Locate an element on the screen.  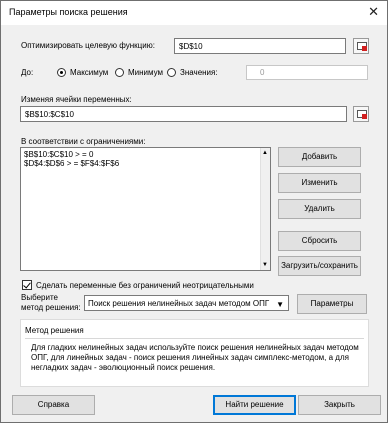
edit-constraint-button: Изменить is located at coordinates (319, 183).